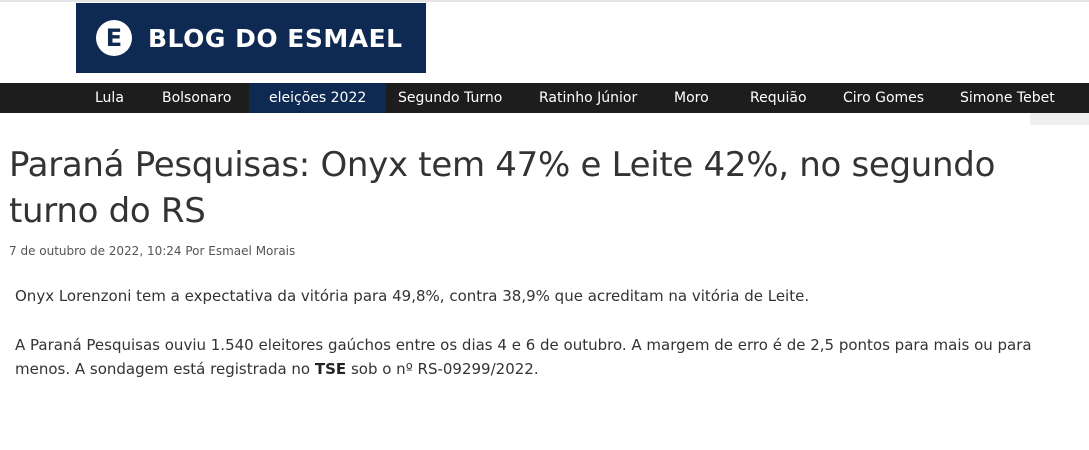 The height and width of the screenshot is (450, 1089). What do you see at coordinates (318, 98) in the screenshot?
I see `nav-item-eleicoes-2022: eleições 2022` at bounding box center [318, 98].